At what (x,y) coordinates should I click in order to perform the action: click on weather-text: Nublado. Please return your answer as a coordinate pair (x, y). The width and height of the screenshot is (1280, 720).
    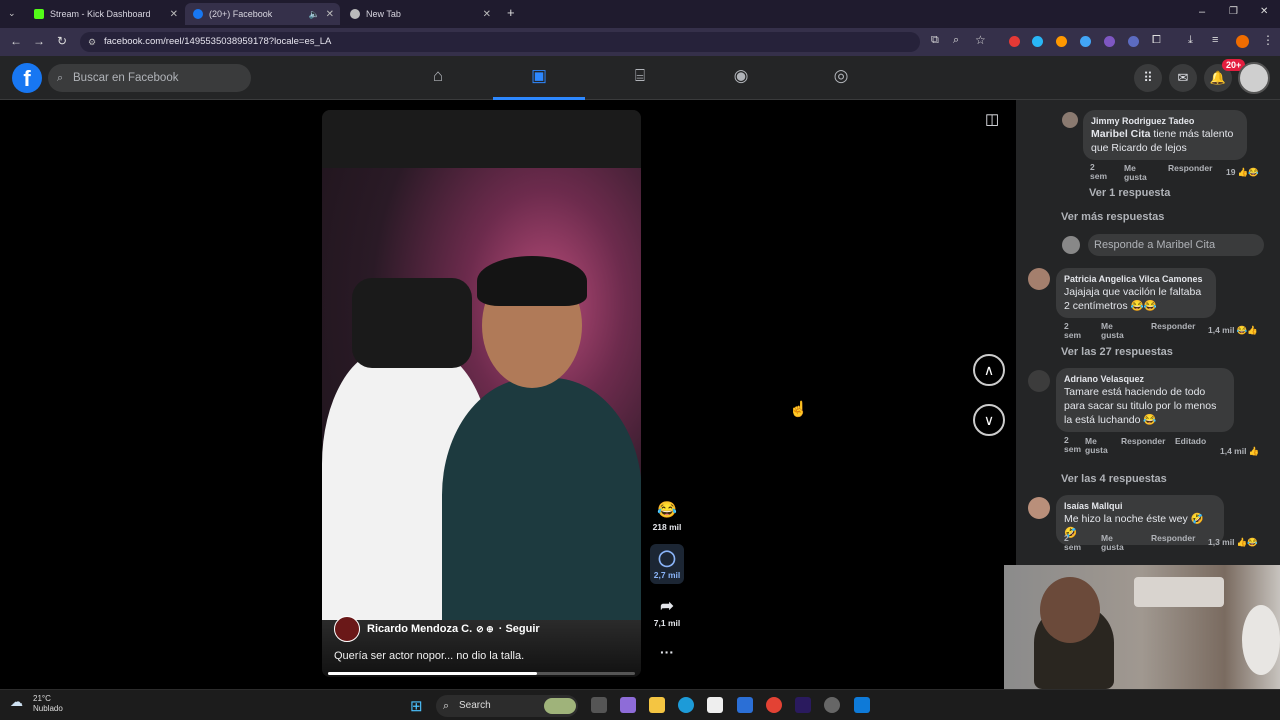
    Looking at the image, I should click on (48, 708).